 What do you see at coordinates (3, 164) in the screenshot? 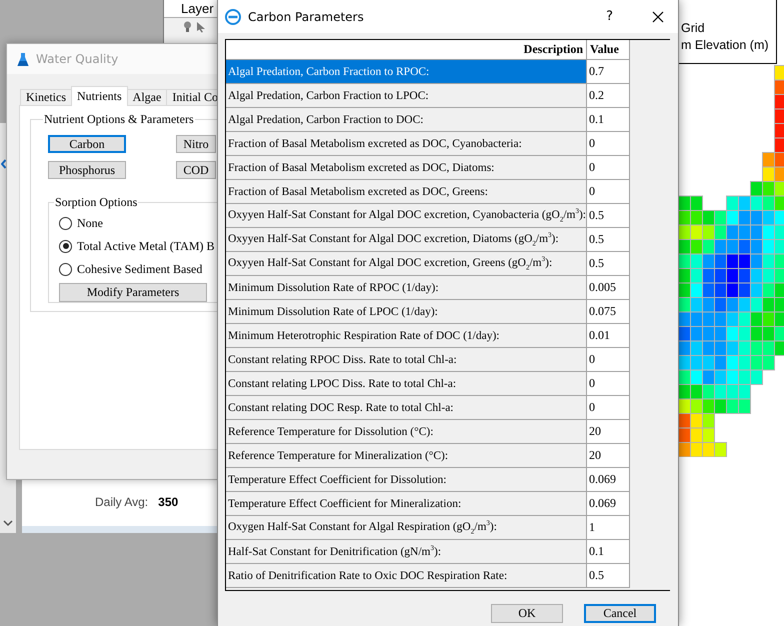
I see `chevron-left-icon` at bounding box center [3, 164].